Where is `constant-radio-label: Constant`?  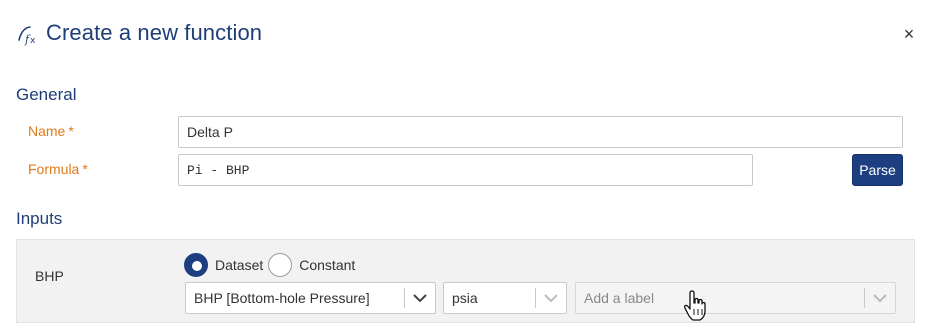
constant-radio-label: Constant is located at coordinates (327, 265).